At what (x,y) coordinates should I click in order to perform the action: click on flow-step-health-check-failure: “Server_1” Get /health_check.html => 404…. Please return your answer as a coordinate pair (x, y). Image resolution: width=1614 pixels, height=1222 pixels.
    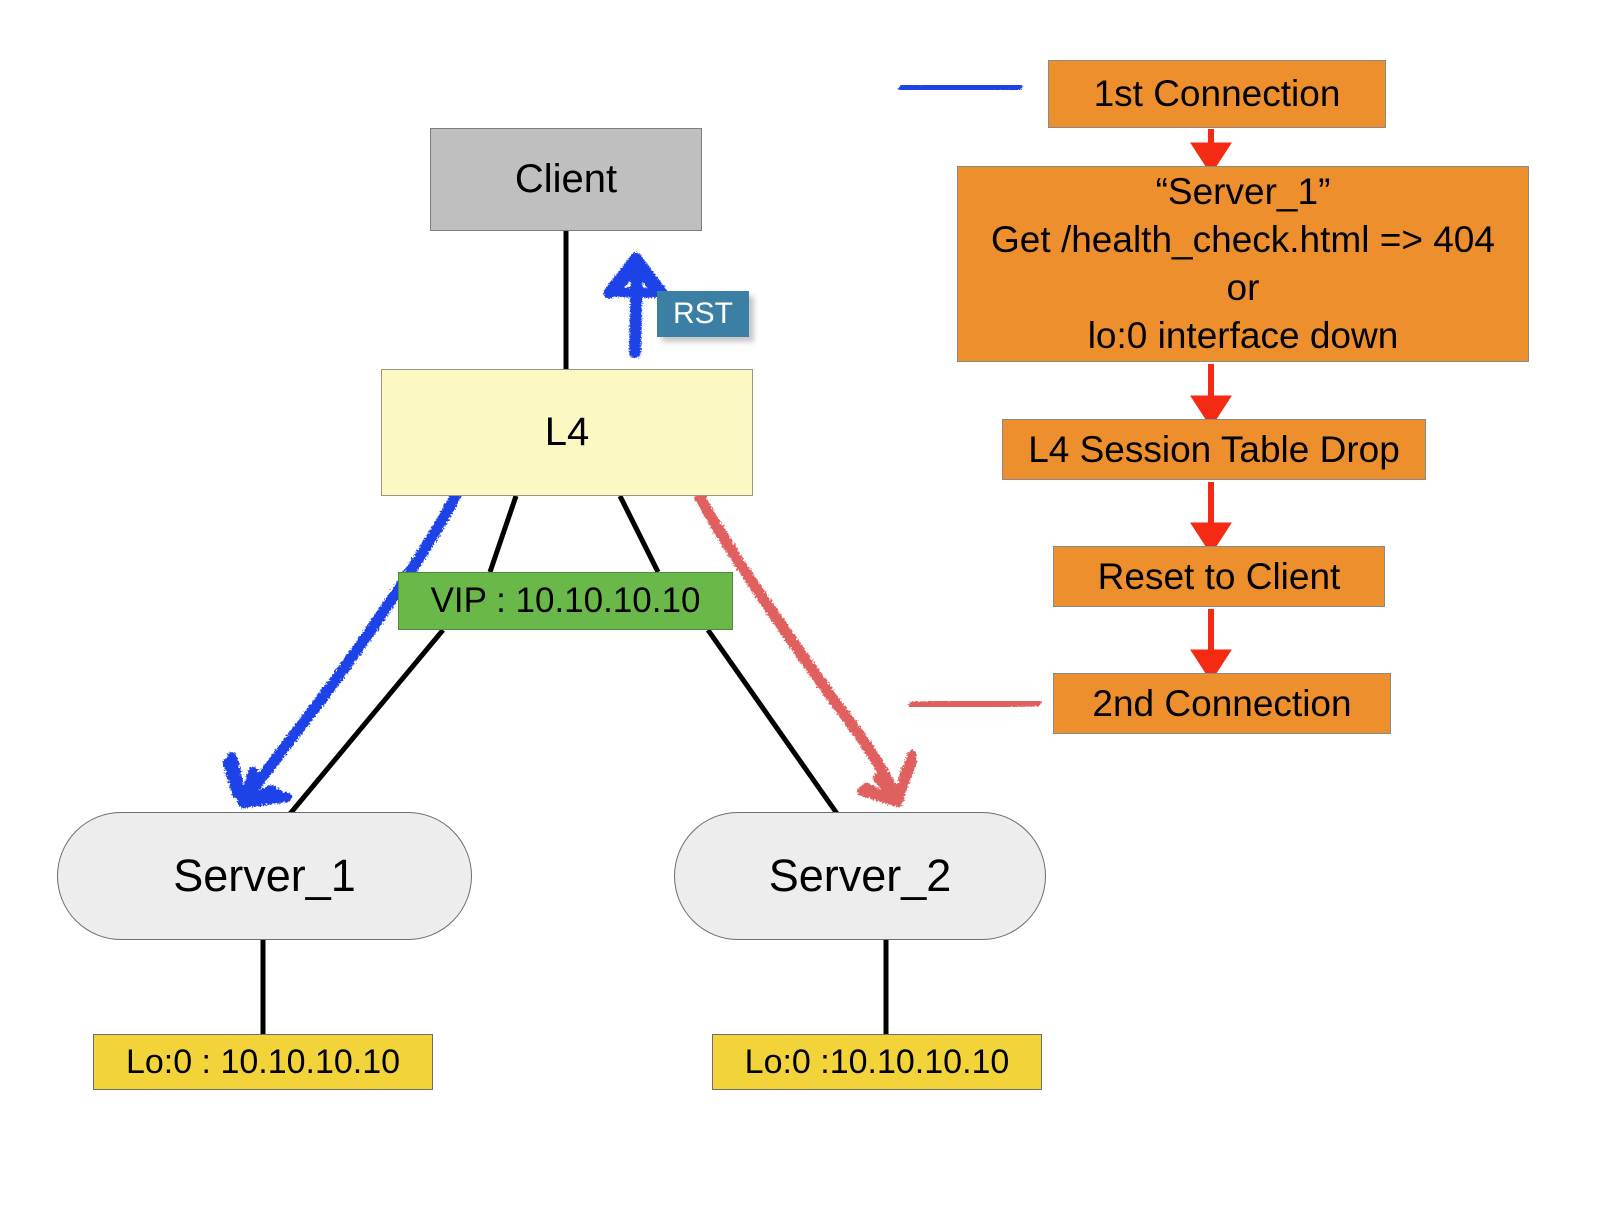
    Looking at the image, I should click on (1243, 264).